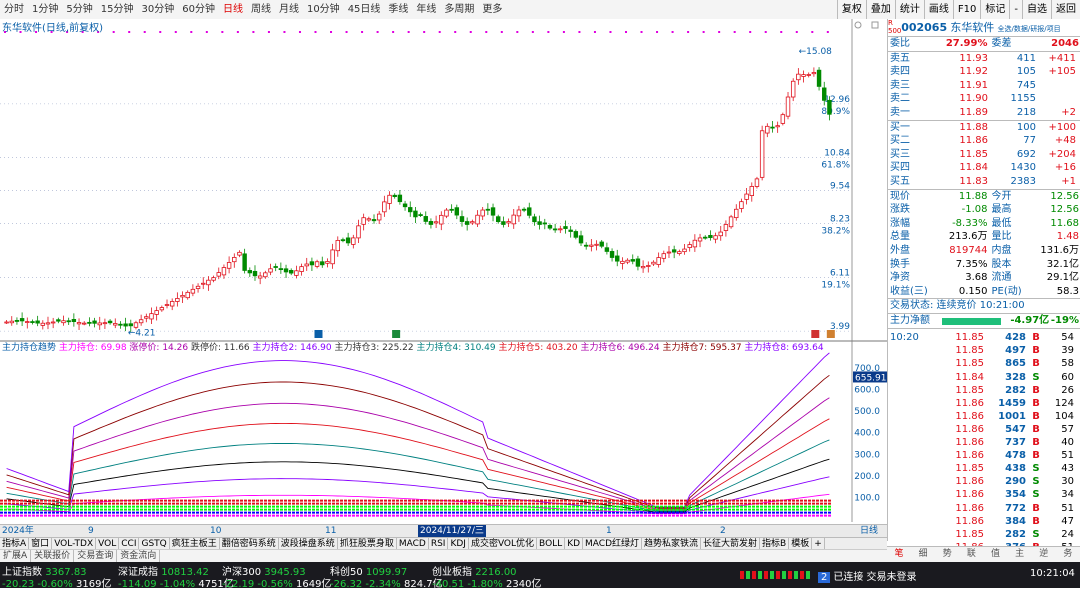 This screenshot has height=590, width=1080. Describe the element at coordinates (984, 494) in the screenshot. I see `tick-row: 11.86 354 S 34` at that location.